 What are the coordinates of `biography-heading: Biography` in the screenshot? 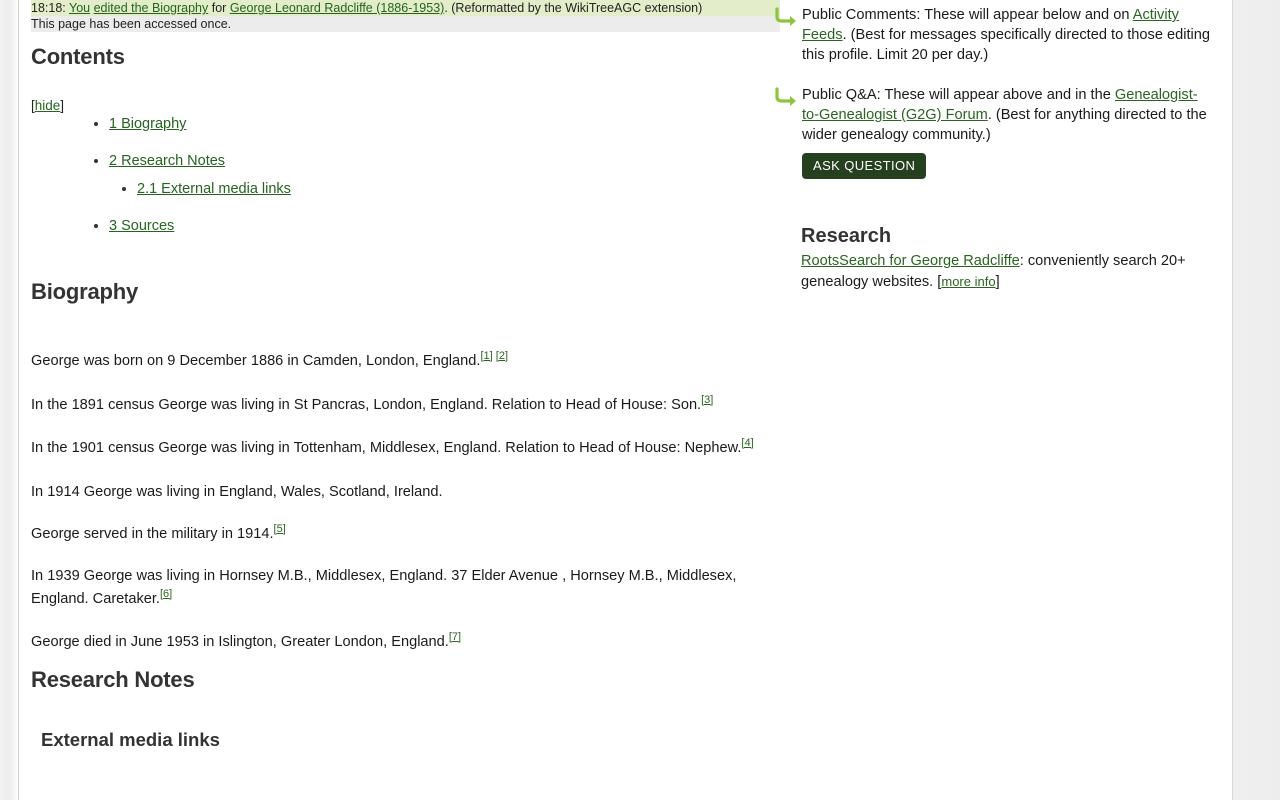 It's located at (84, 291).